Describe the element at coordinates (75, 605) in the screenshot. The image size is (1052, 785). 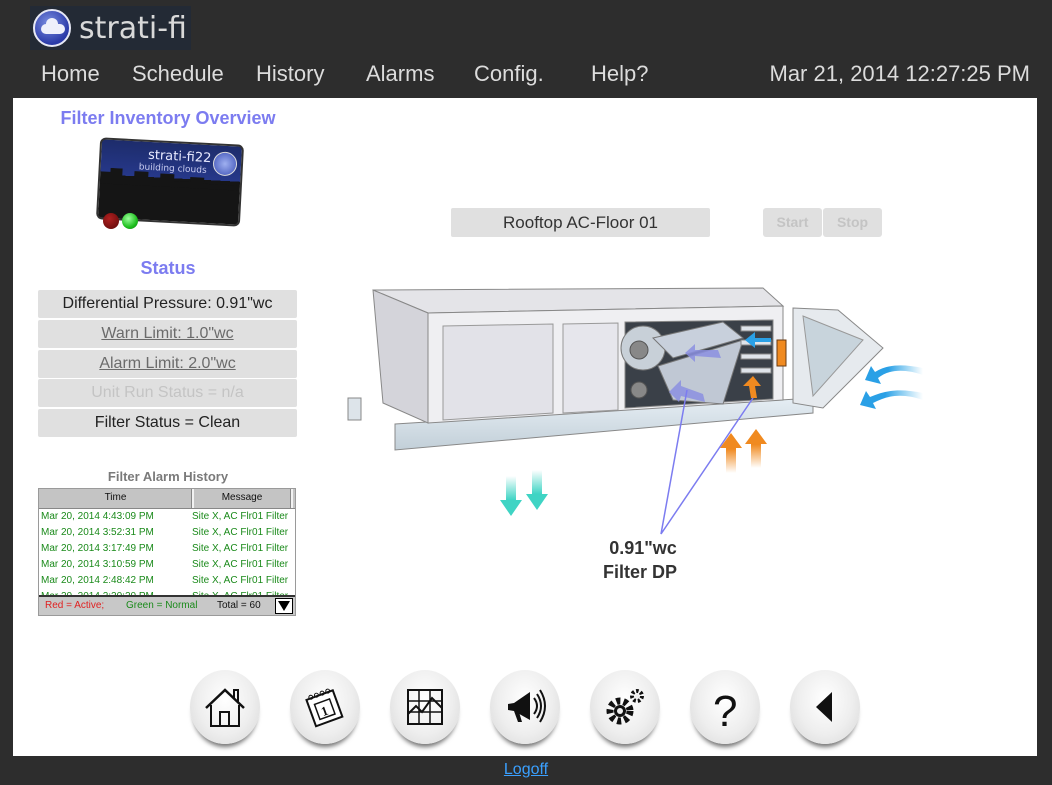
I see `legend-active: Red = Active;` at that location.